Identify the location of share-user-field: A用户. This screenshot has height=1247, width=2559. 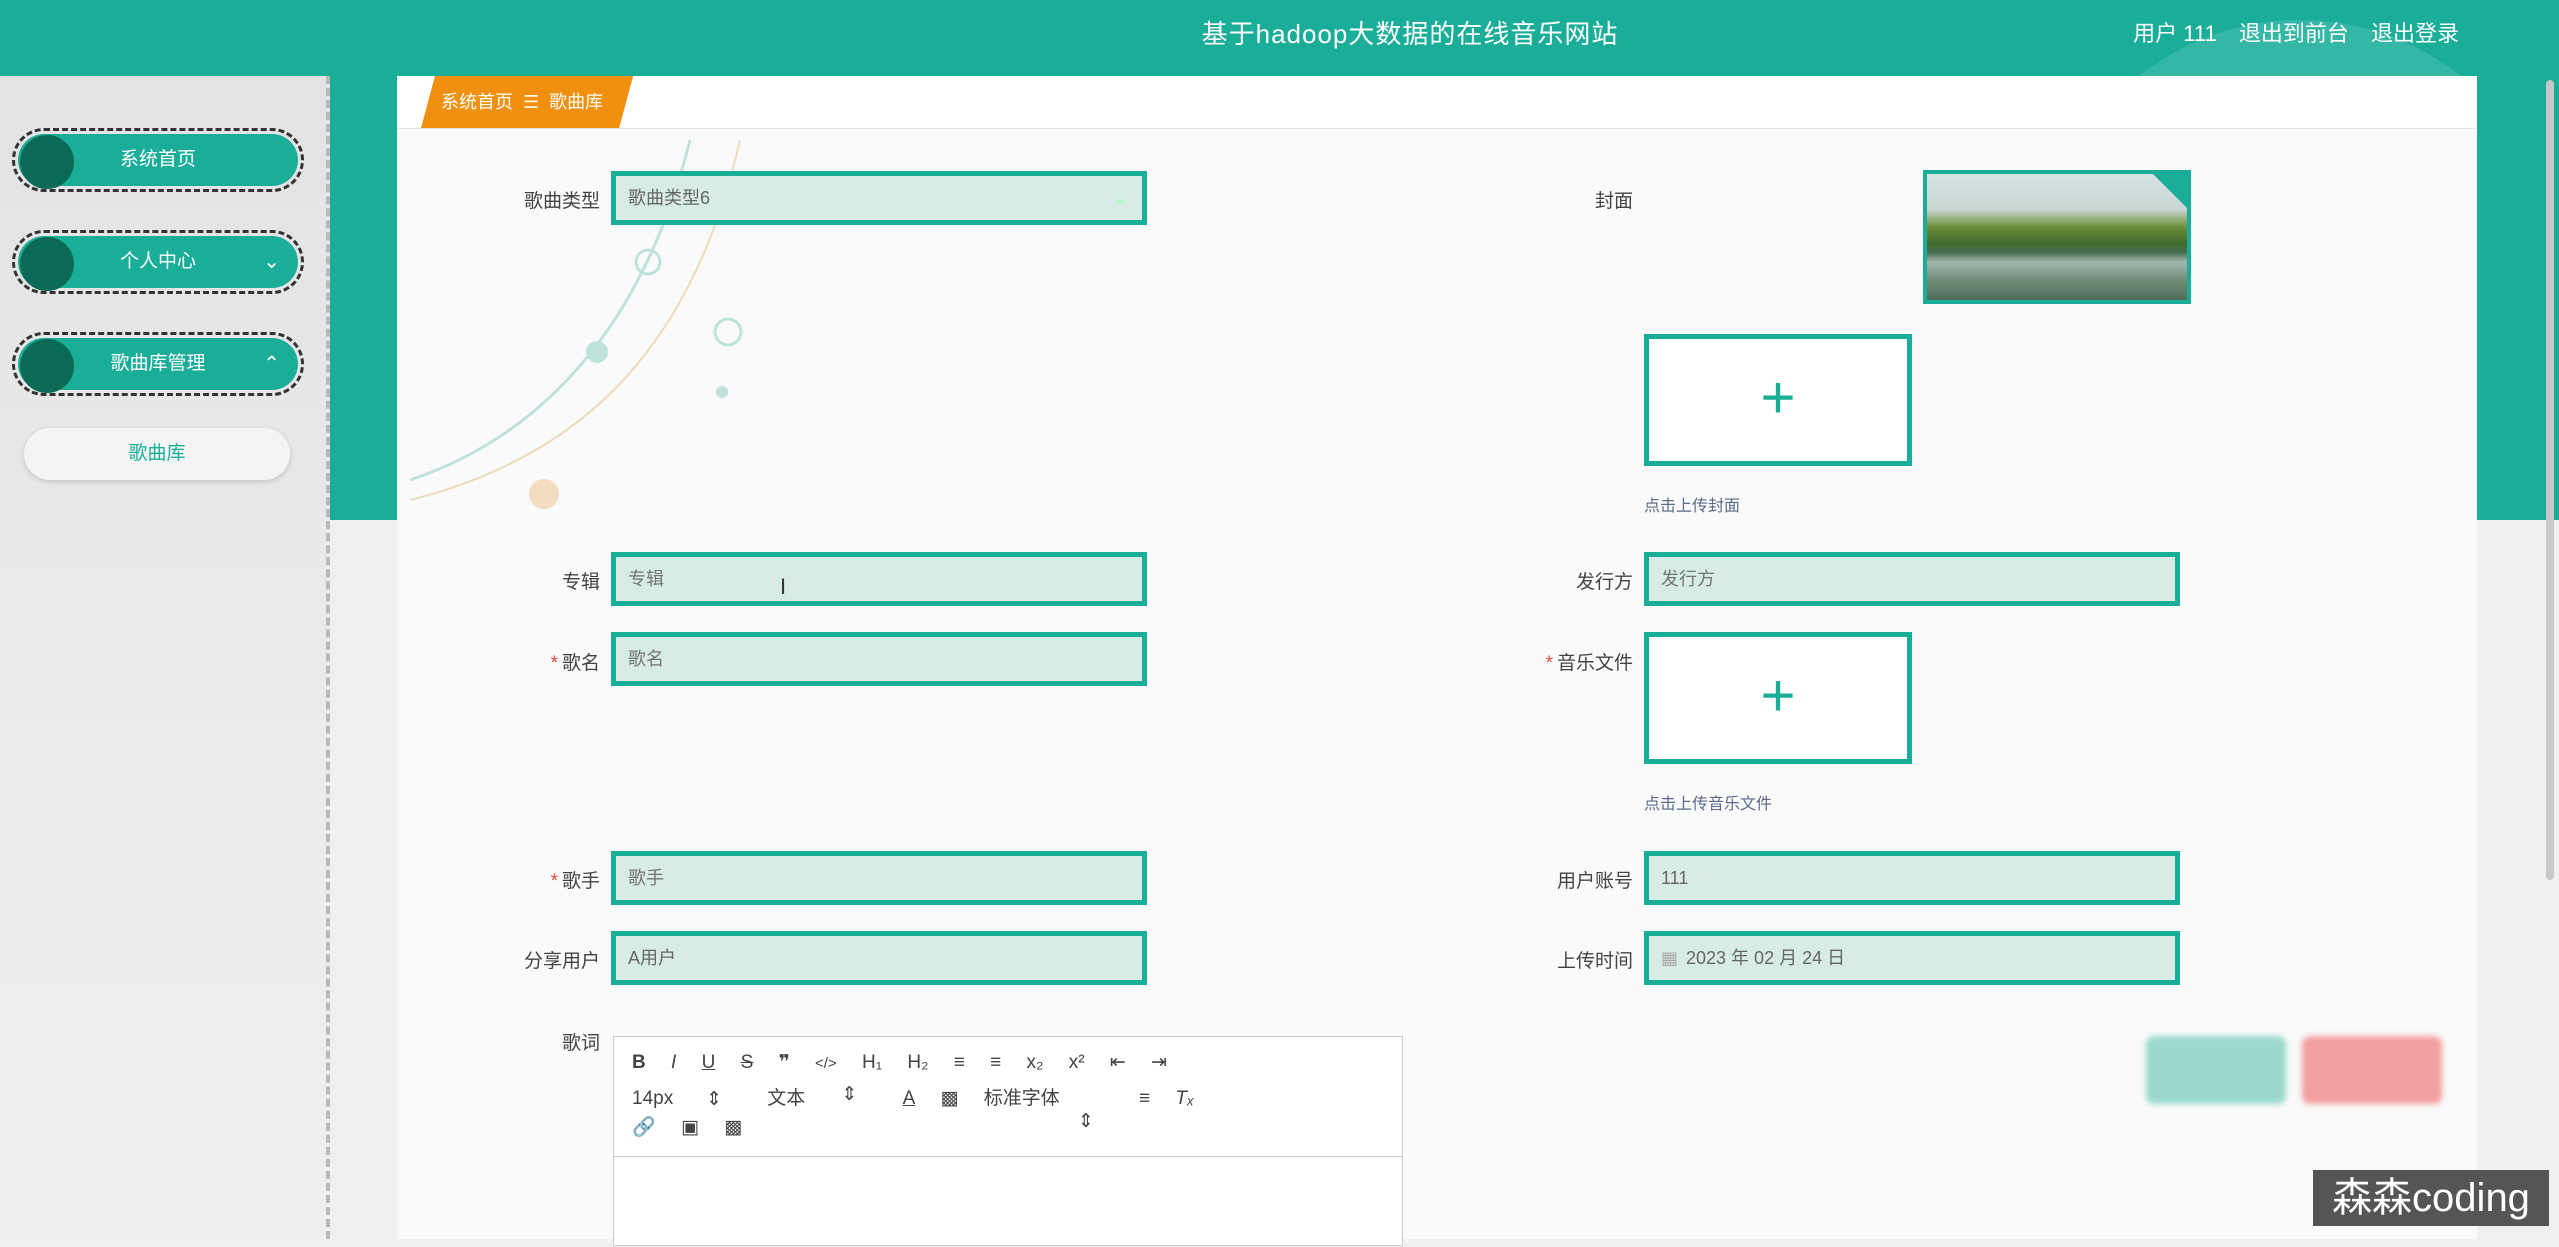
(879, 958).